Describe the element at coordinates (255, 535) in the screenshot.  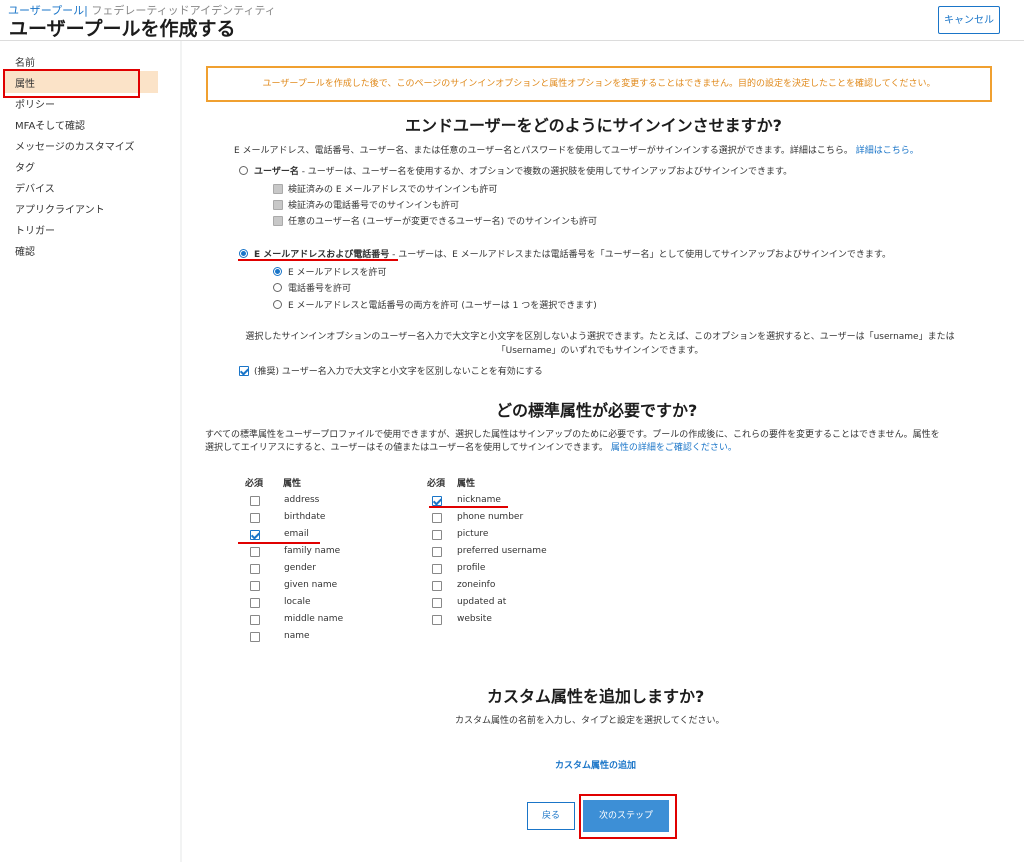
I see `required-checkbox-email` at that location.